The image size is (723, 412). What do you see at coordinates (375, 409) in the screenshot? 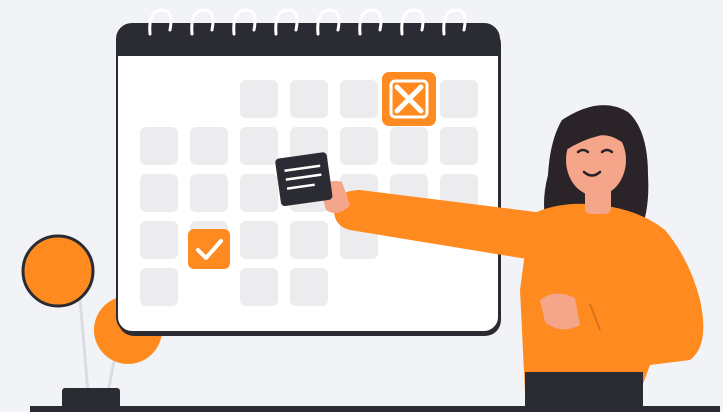
I see `floor-line` at bounding box center [375, 409].